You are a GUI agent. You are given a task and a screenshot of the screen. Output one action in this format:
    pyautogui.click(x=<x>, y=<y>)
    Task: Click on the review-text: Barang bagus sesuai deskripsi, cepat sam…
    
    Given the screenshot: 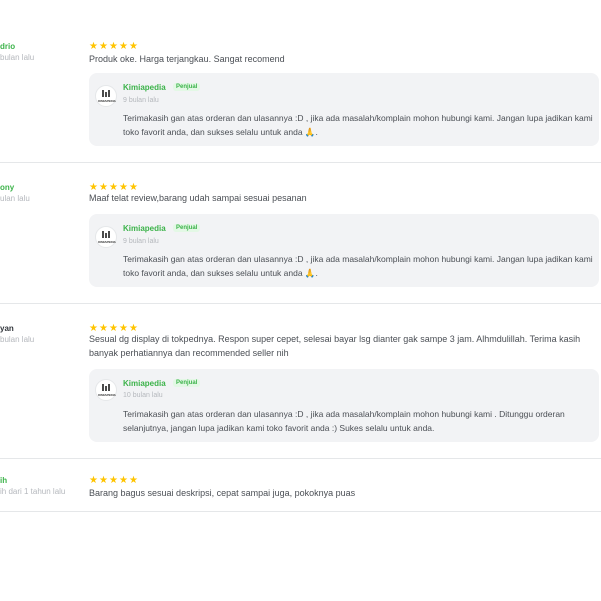 What is the action you would take?
    pyautogui.click(x=222, y=493)
    